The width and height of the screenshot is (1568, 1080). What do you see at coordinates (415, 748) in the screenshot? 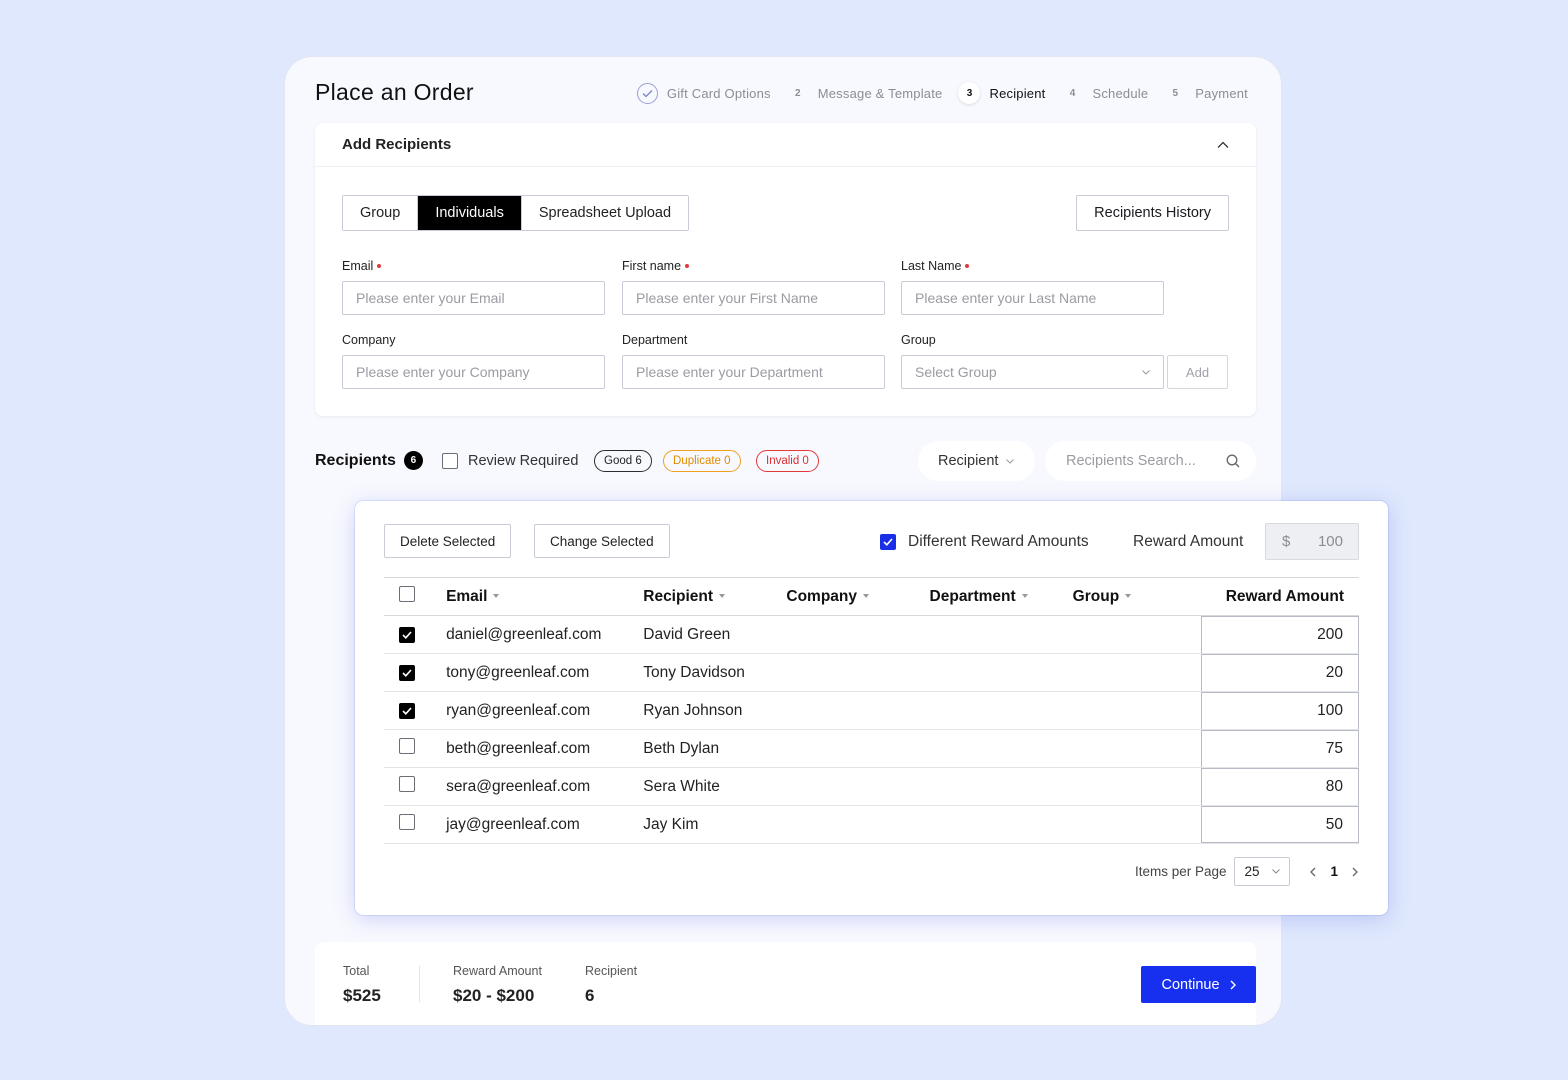
I see `row-select-cell` at bounding box center [415, 748].